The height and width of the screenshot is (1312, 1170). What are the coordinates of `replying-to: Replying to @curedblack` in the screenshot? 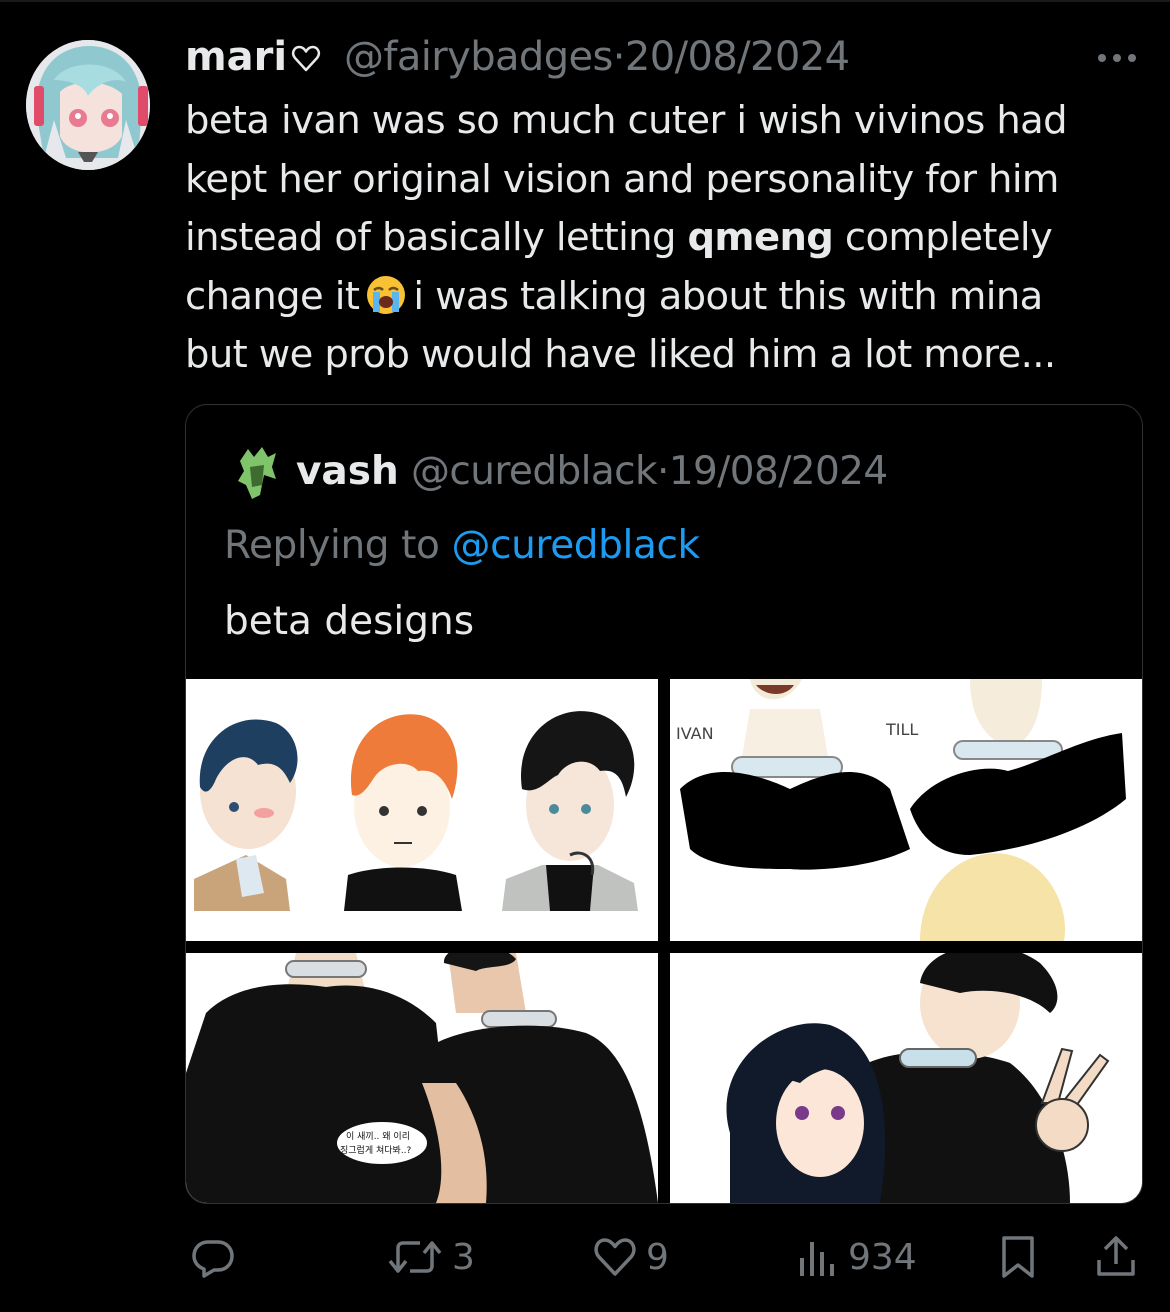 It's located at (462, 545).